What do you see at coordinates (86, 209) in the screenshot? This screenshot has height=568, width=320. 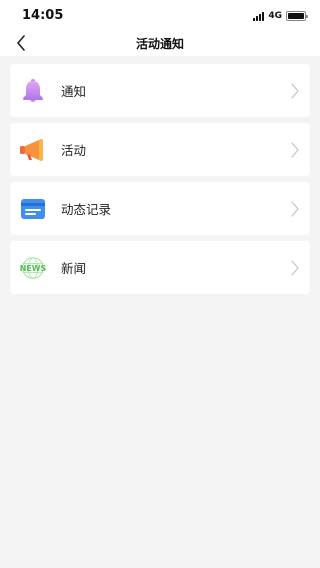 I see `menu-item-label: 动态记录` at bounding box center [86, 209].